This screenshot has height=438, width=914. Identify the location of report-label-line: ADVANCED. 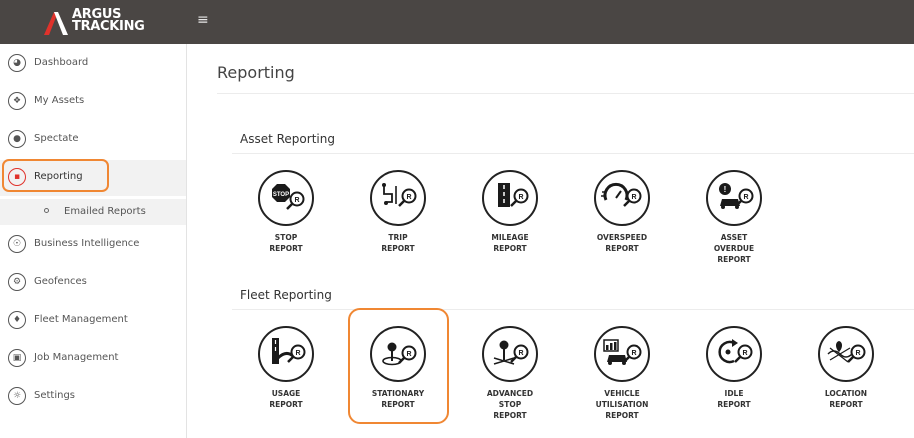
(510, 393).